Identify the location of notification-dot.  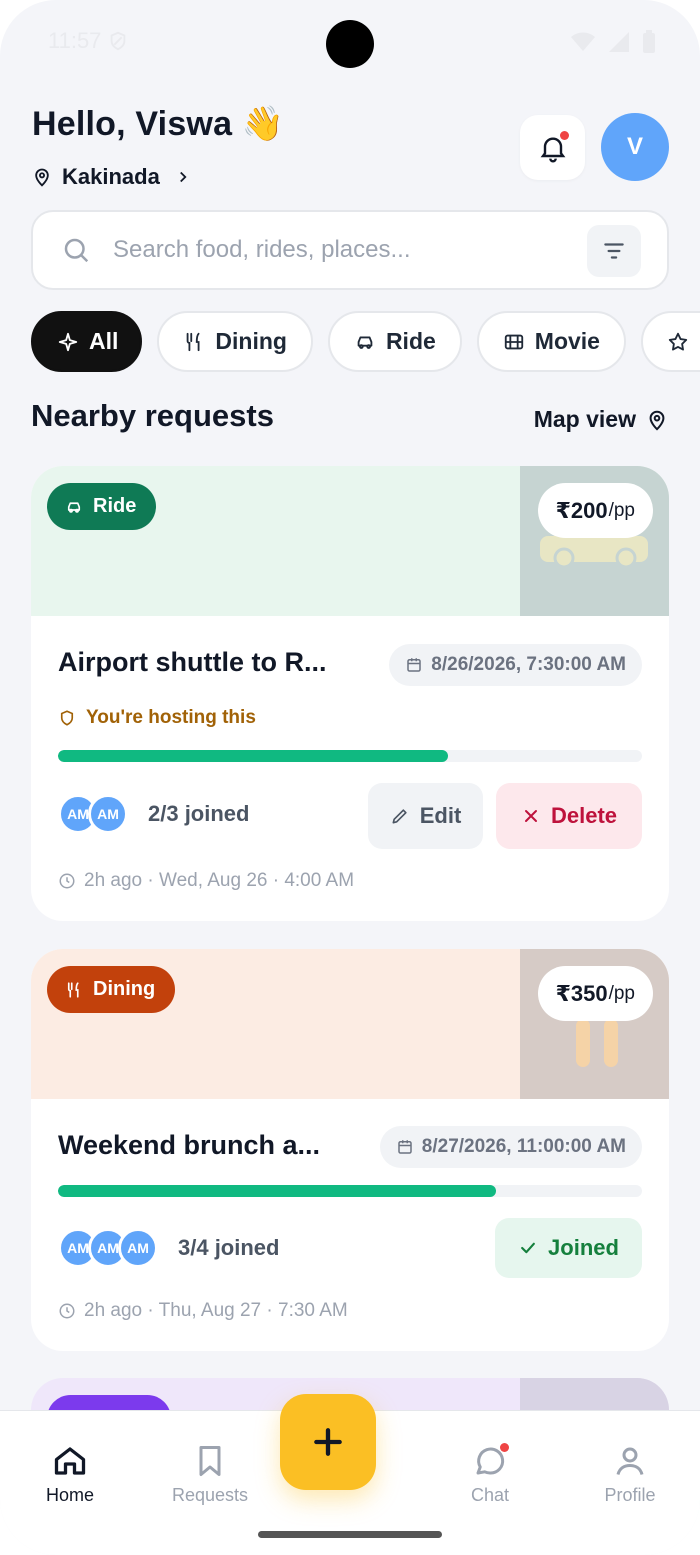
(564, 135).